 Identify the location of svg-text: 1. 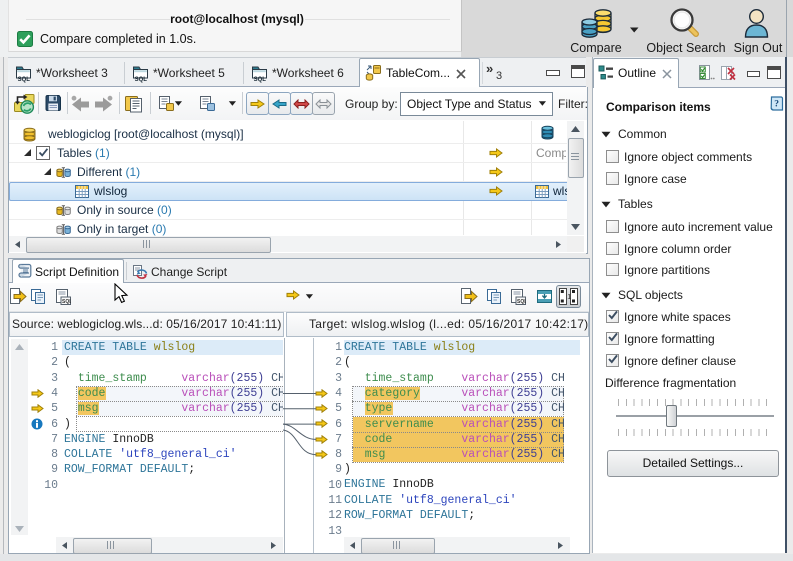
(569, 297).